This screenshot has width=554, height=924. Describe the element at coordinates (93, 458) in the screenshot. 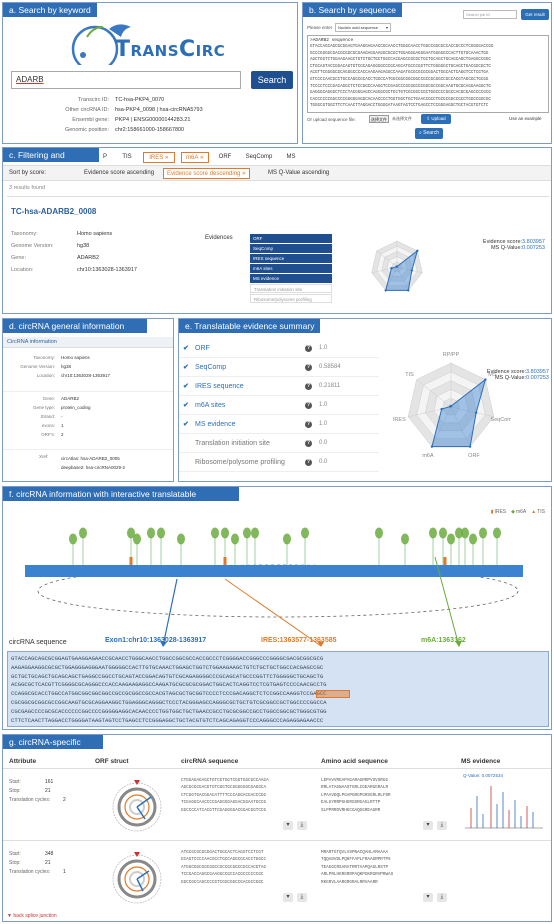

I see `xref-link: circAtlas: hsa-ADARB2_0005` at that location.